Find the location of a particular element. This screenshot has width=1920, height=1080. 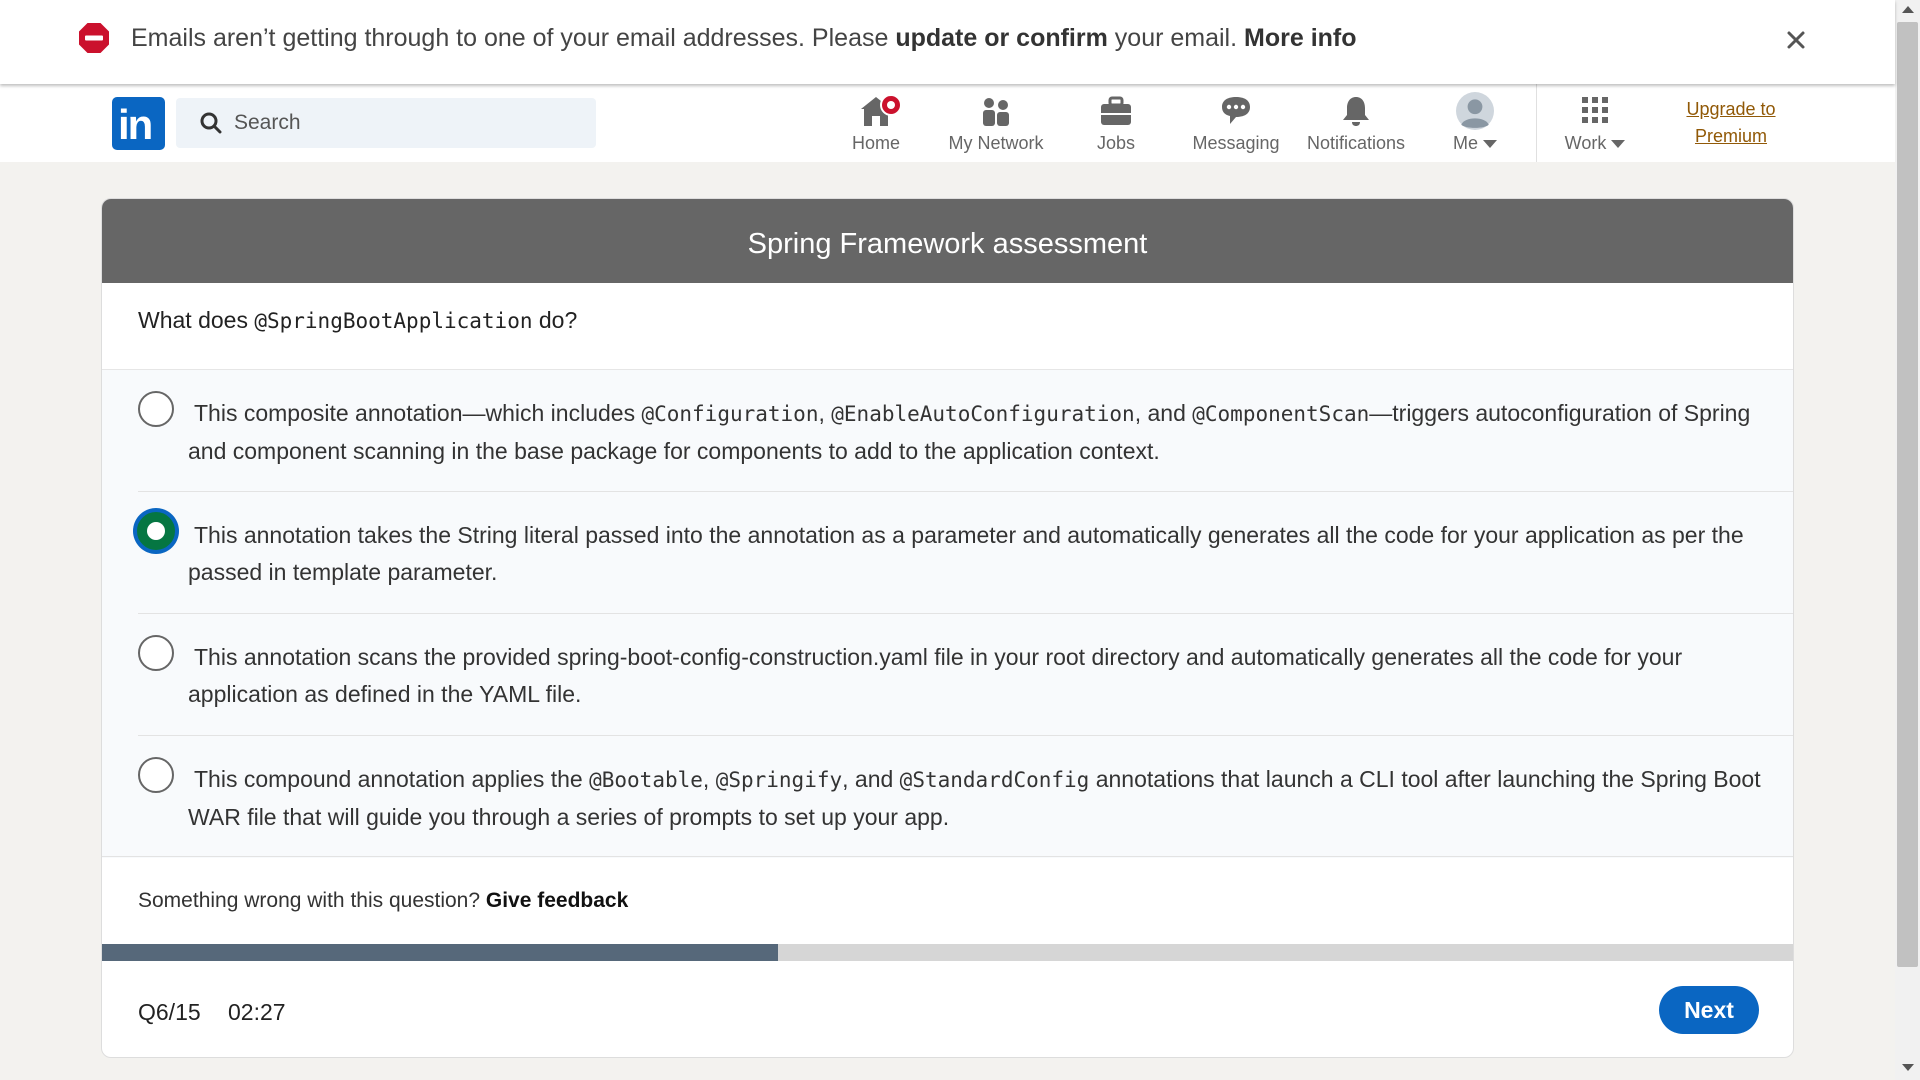

code-snippet: @StandardConfig is located at coordinates (994, 780).